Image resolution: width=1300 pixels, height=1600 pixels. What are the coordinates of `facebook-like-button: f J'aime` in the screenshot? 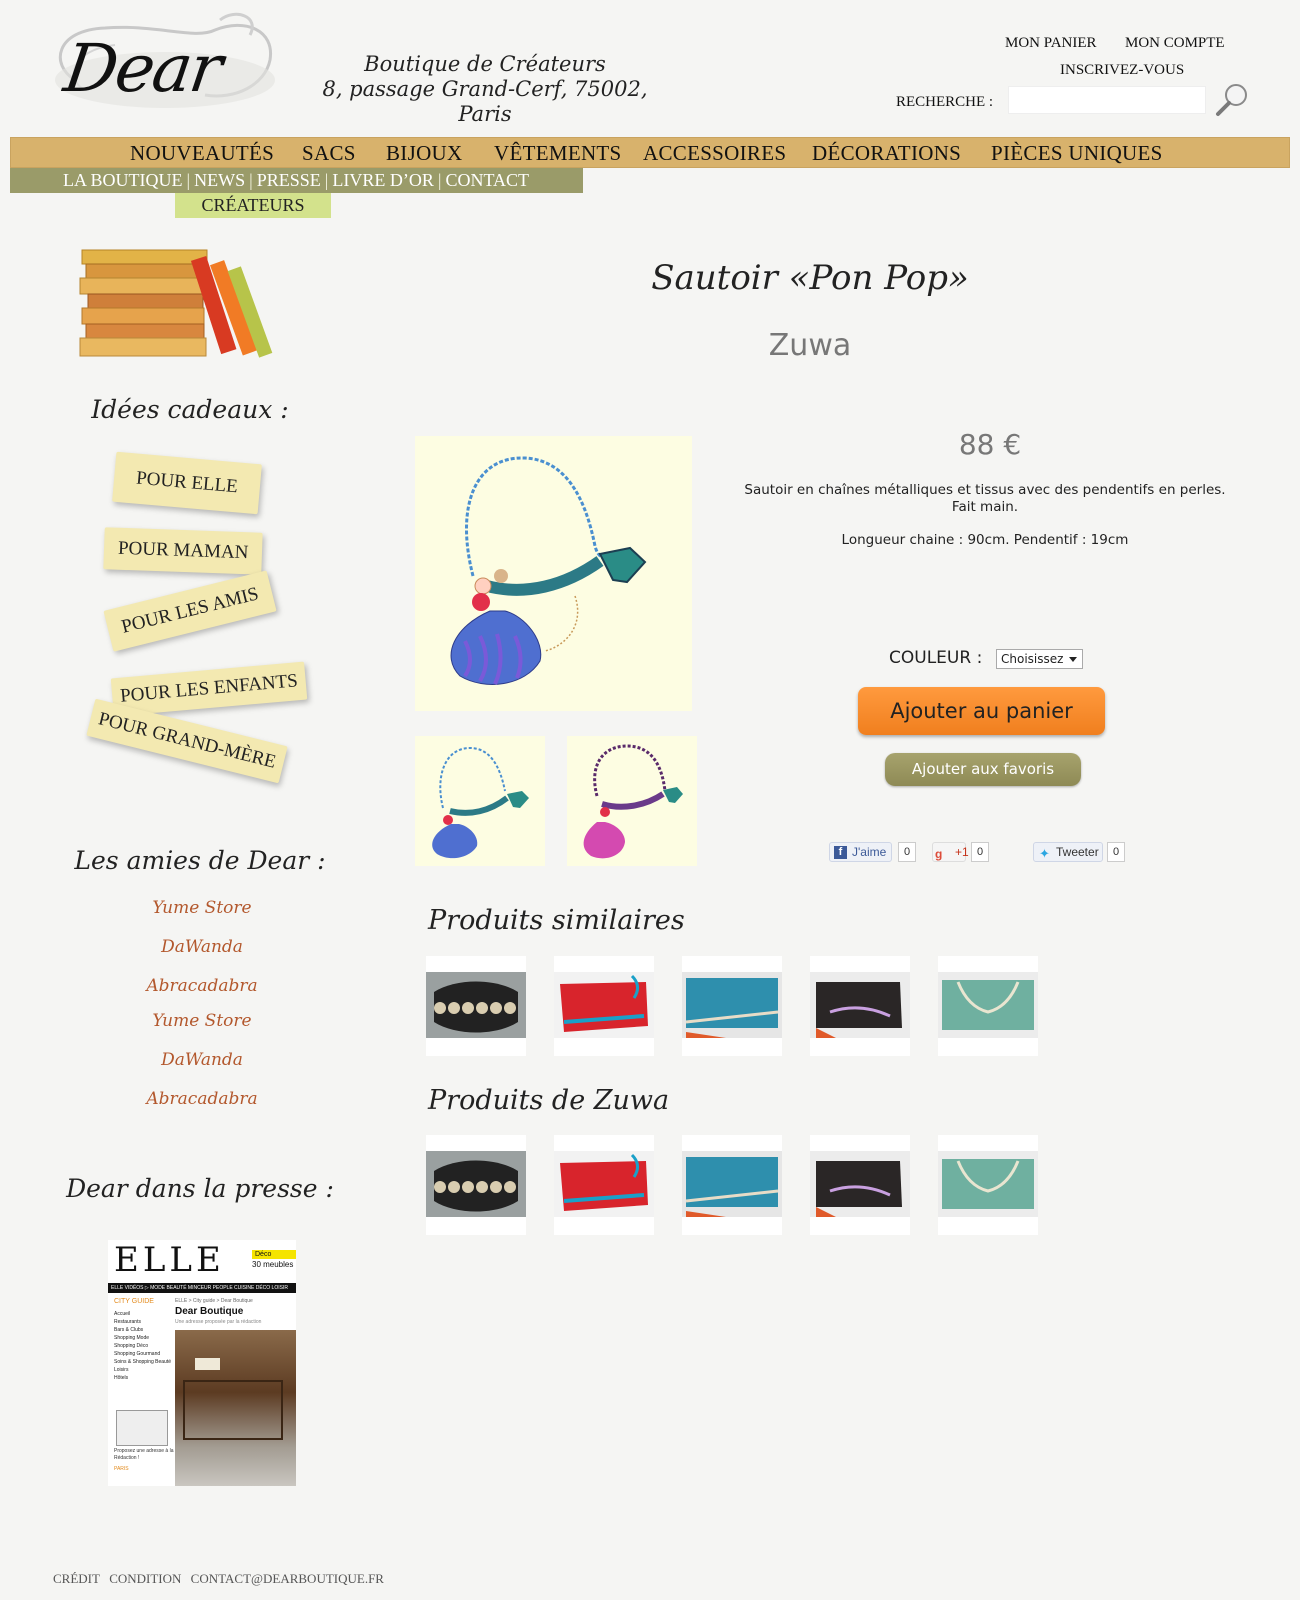 It's located at (860, 852).